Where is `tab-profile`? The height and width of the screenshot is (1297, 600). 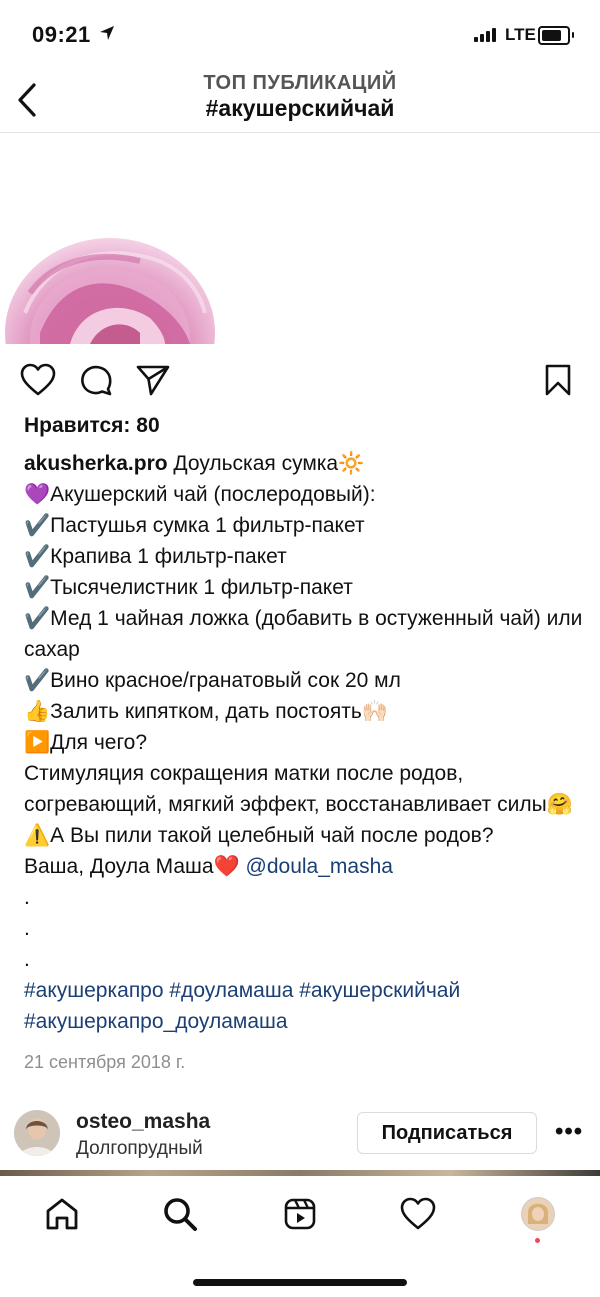
tab-profile is located at coordinates (538, 1214).